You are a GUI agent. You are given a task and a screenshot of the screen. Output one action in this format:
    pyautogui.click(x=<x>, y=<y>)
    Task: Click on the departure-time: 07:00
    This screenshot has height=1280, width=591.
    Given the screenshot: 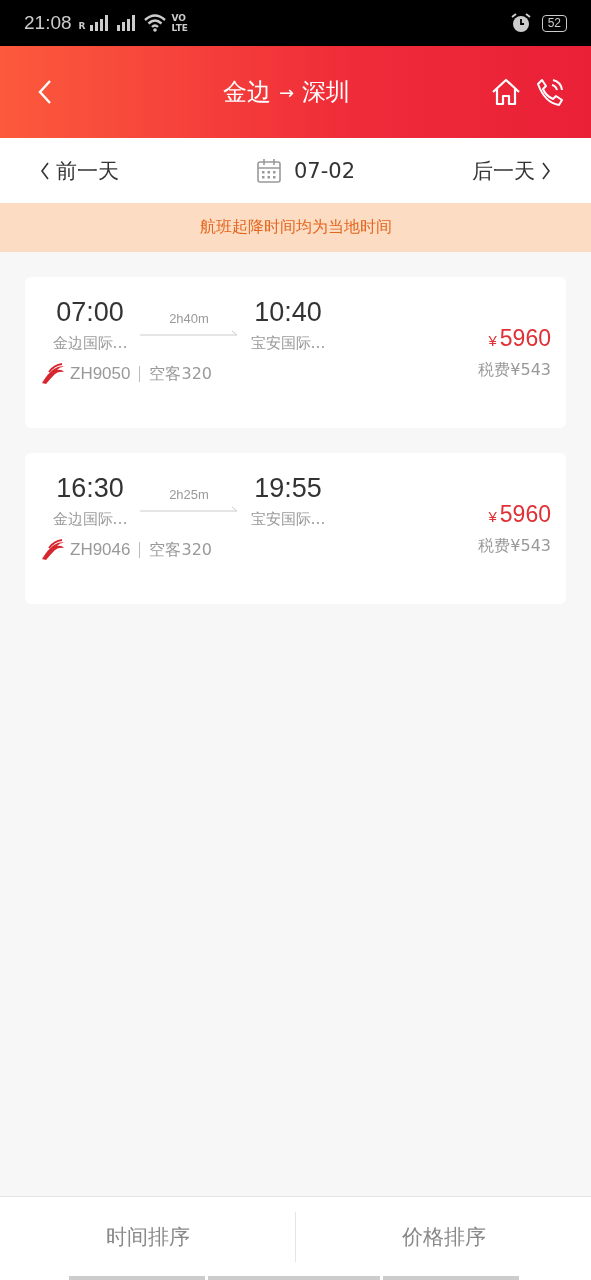 What is the action you would take?
    pyautogui.click(x=90, y=312)
    